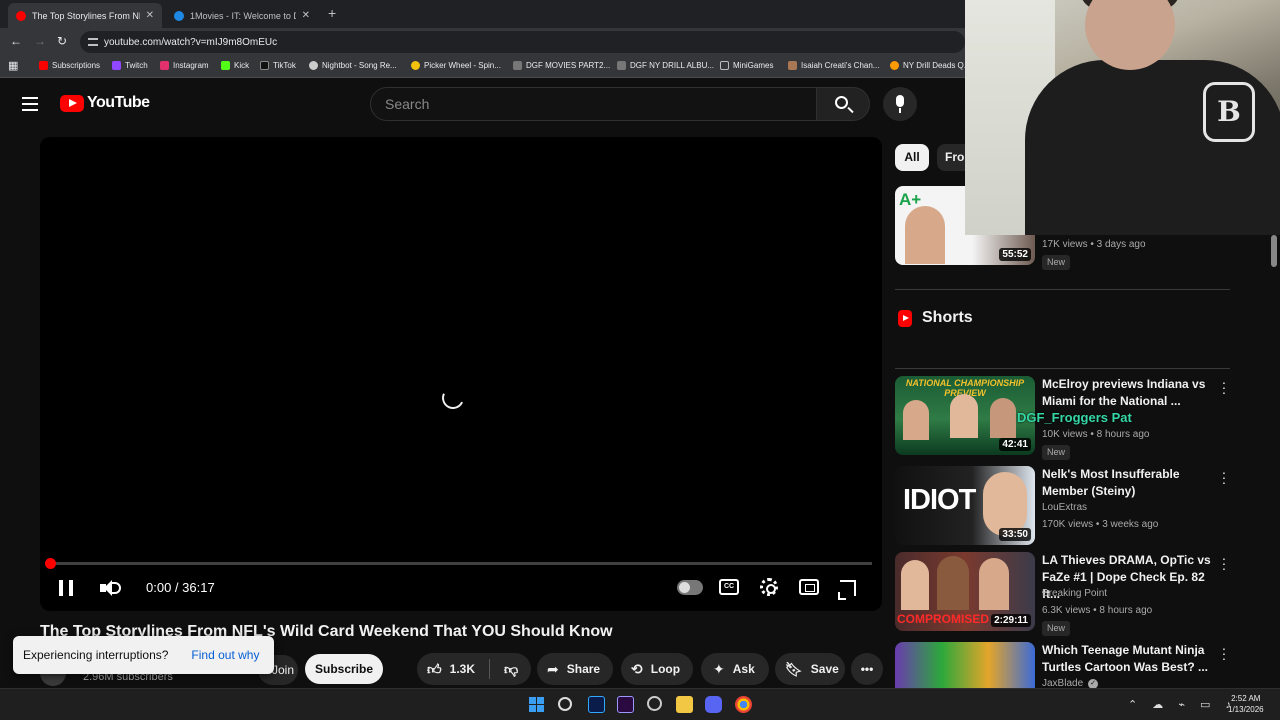 This screenshot has height=720, width=1280. What do you see at coordinates (225, 655) in the screenshot?
I see `find-out-why-link: Find out why` at bounding box center [225, 655].